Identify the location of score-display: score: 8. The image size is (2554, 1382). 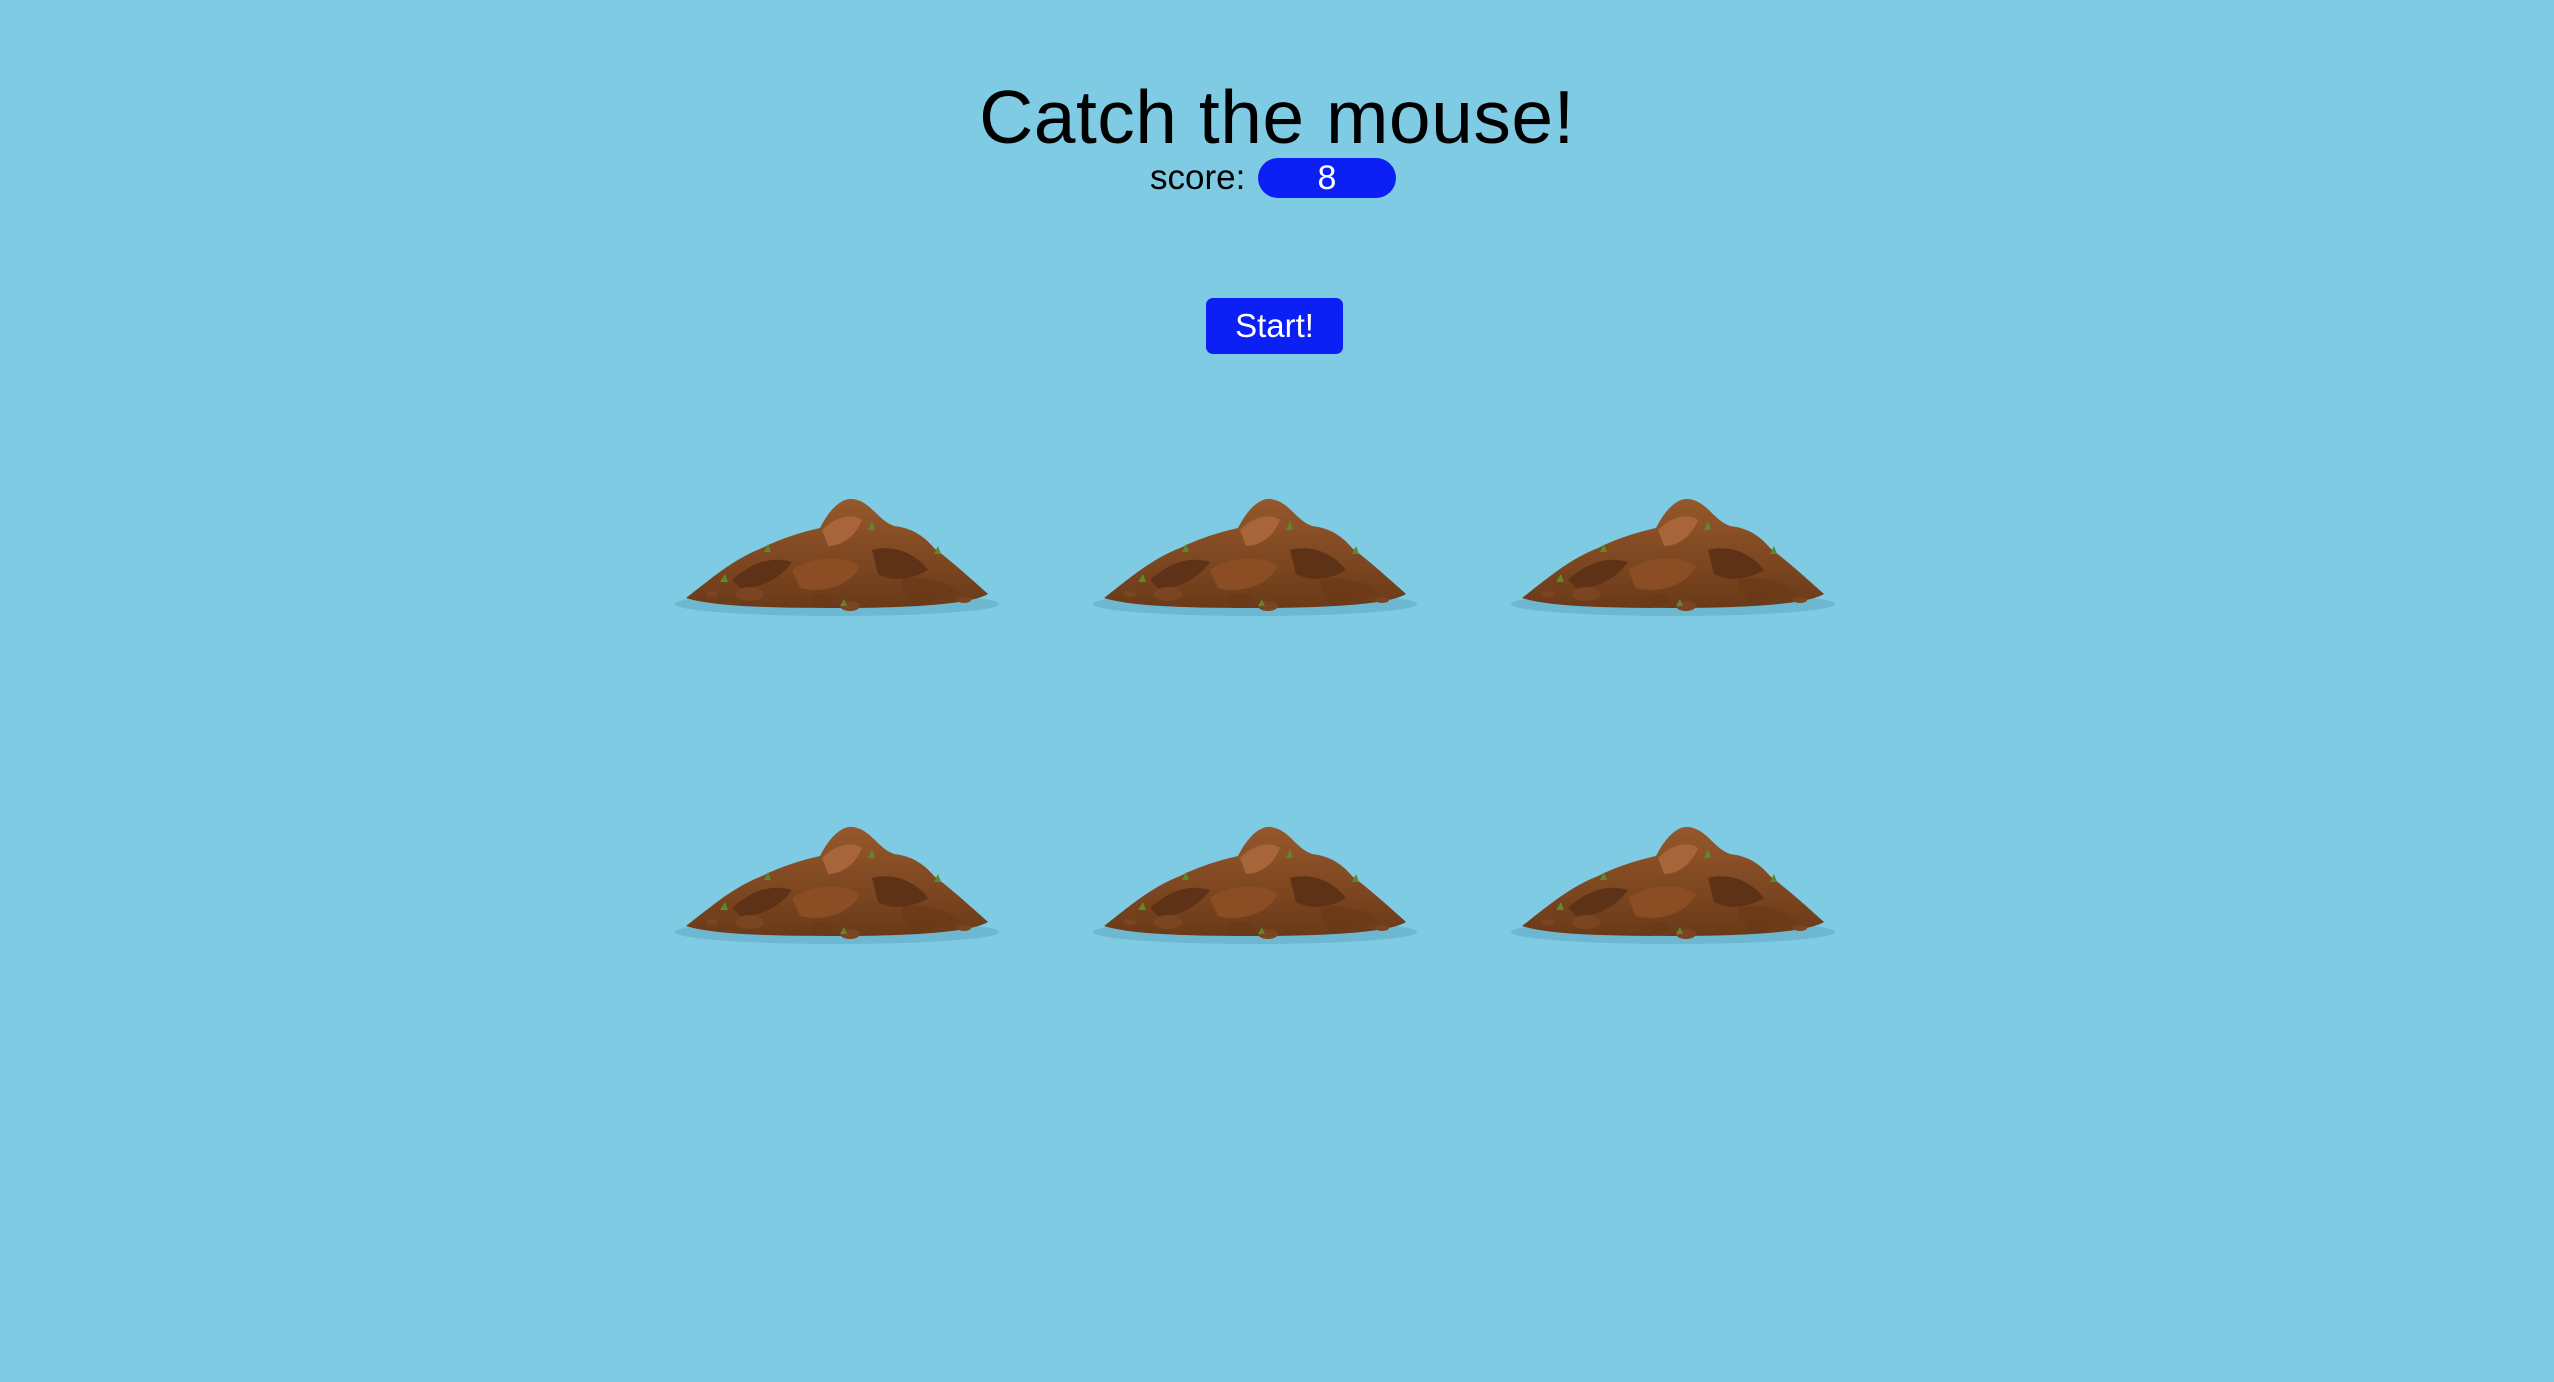
(1277, 178).